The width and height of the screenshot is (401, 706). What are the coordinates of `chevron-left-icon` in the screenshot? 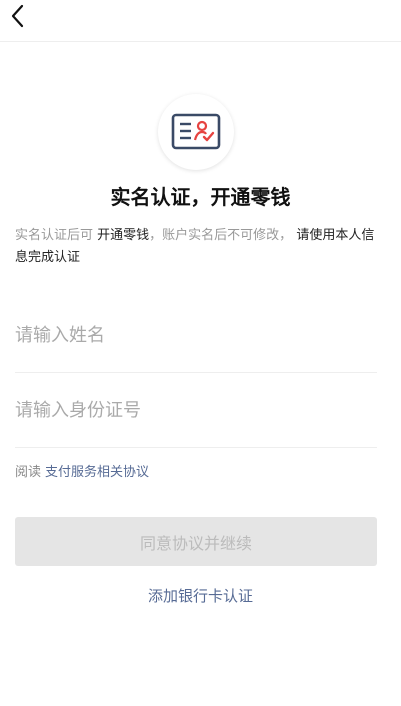 It's located at (17, 16).